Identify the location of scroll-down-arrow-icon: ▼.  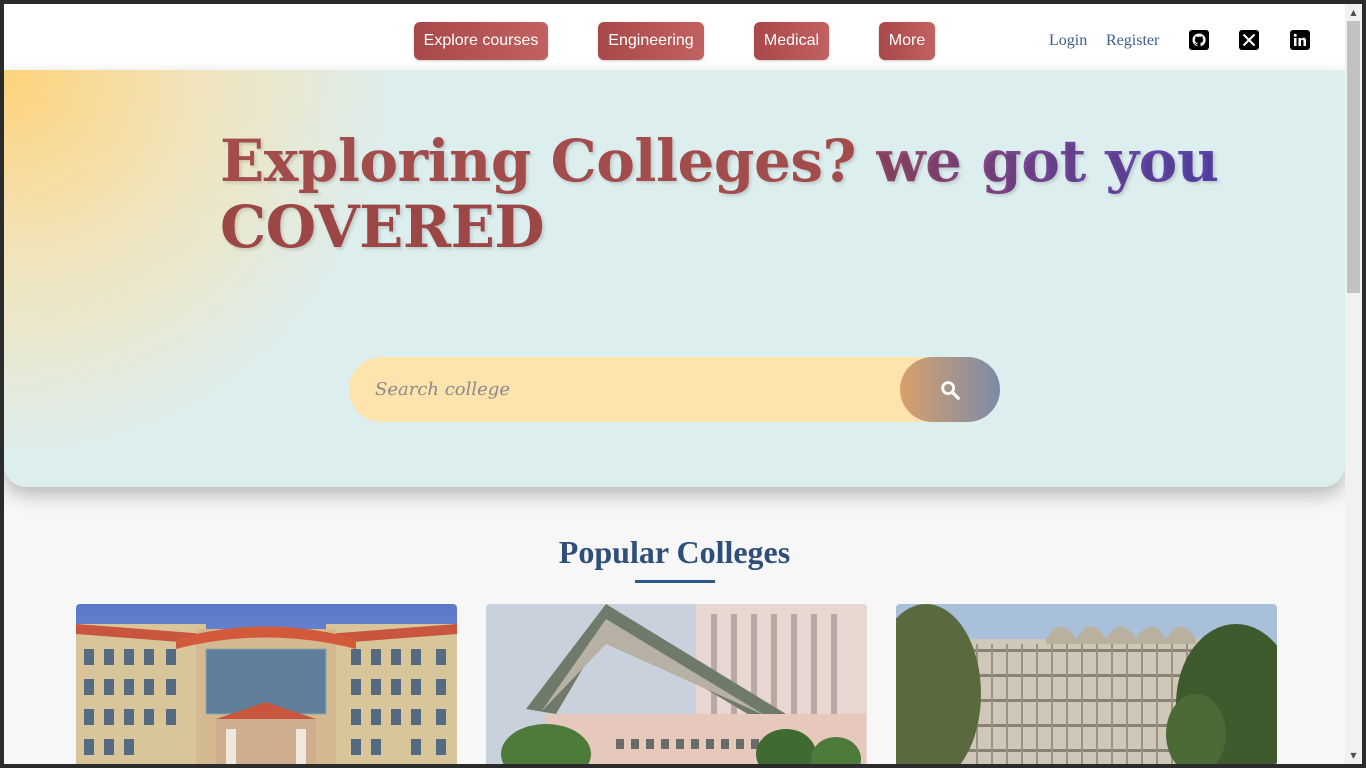
(1353, 755).